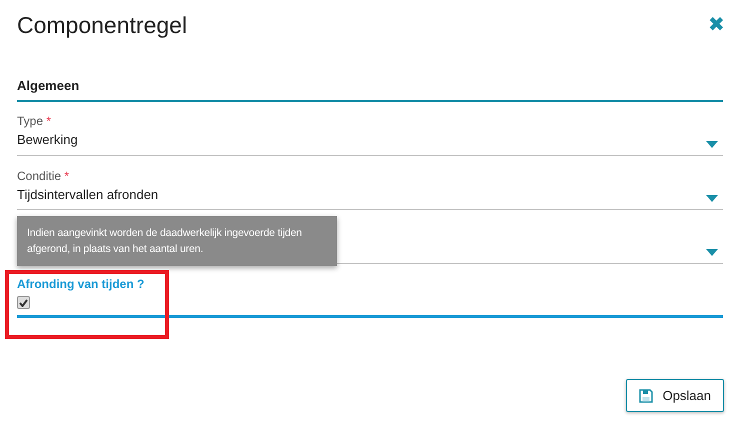 This screenshot has height=432, width=738. Describe the element at coordinates (716, 25) in the screenshot. I see `close-button: ✖` at that location.